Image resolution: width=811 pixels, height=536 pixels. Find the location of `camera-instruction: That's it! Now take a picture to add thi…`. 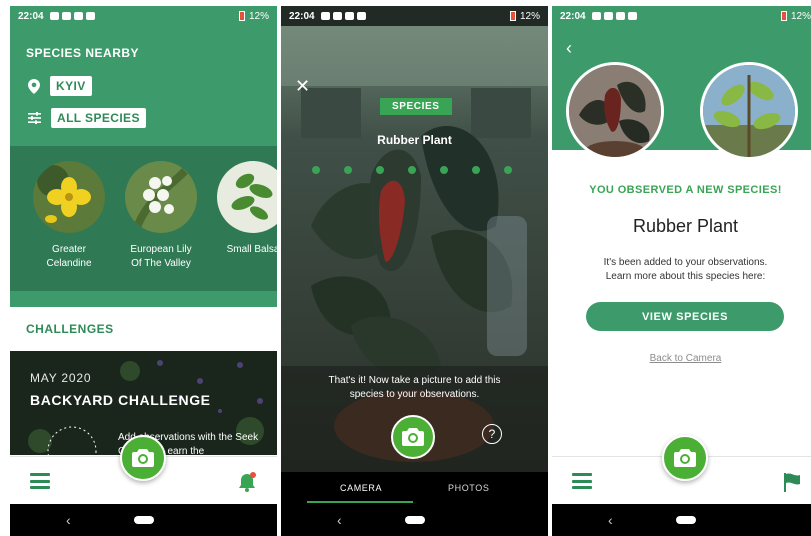

camera-instruction: That's it! Now take a picture to add thi… is located at coordinates (414, 387).